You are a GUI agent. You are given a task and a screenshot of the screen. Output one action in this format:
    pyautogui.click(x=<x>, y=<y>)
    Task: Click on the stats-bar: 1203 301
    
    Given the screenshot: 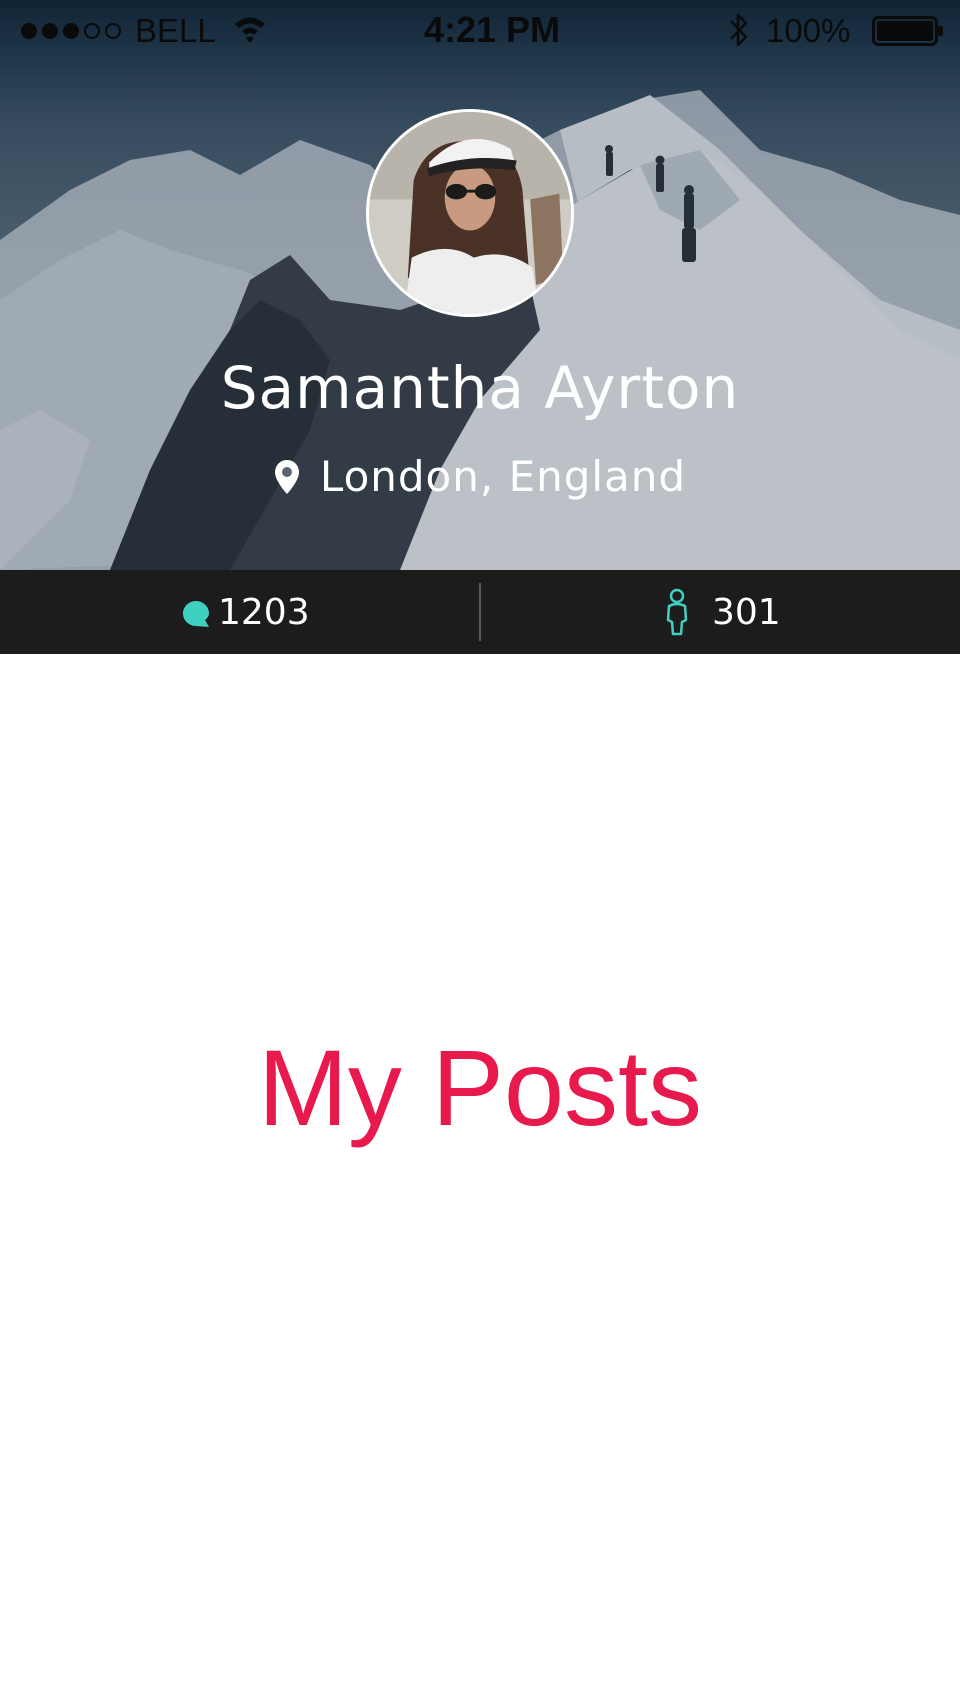 What is the action you would take?
    pyautogui.click(x=480, y=612)
    